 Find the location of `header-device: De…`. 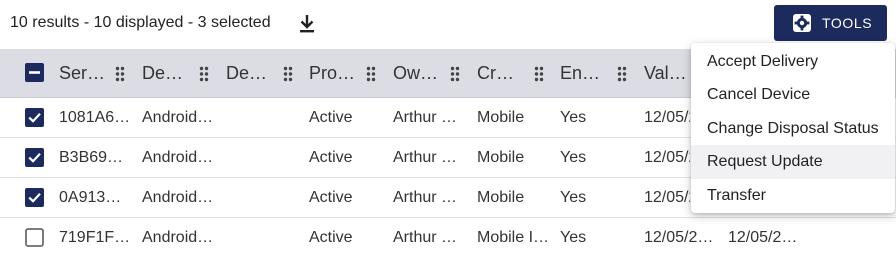

header-device: De… is located at coordinates (170, 73).